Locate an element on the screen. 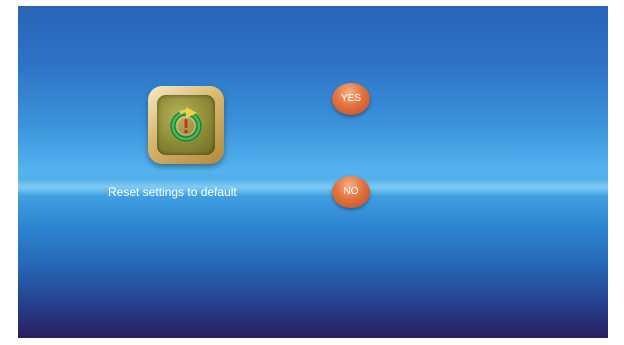 Image resolution: width=624 pixels, height=345 pixels. reset-settings-label: Reset settings to default is located at coordinates (172, 192).